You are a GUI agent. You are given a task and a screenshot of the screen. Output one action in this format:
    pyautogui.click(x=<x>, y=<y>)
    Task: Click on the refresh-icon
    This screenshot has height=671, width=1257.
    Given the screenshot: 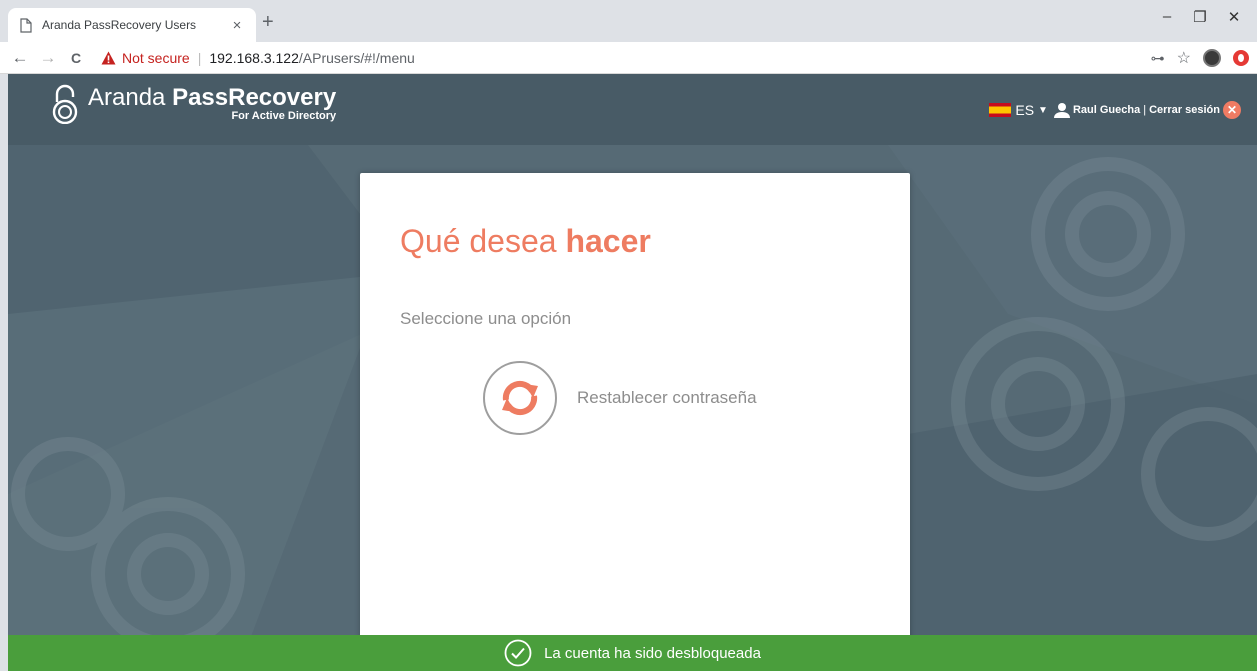 What is the action you would take?
    pyautogui.click(x=520, y=398)
    